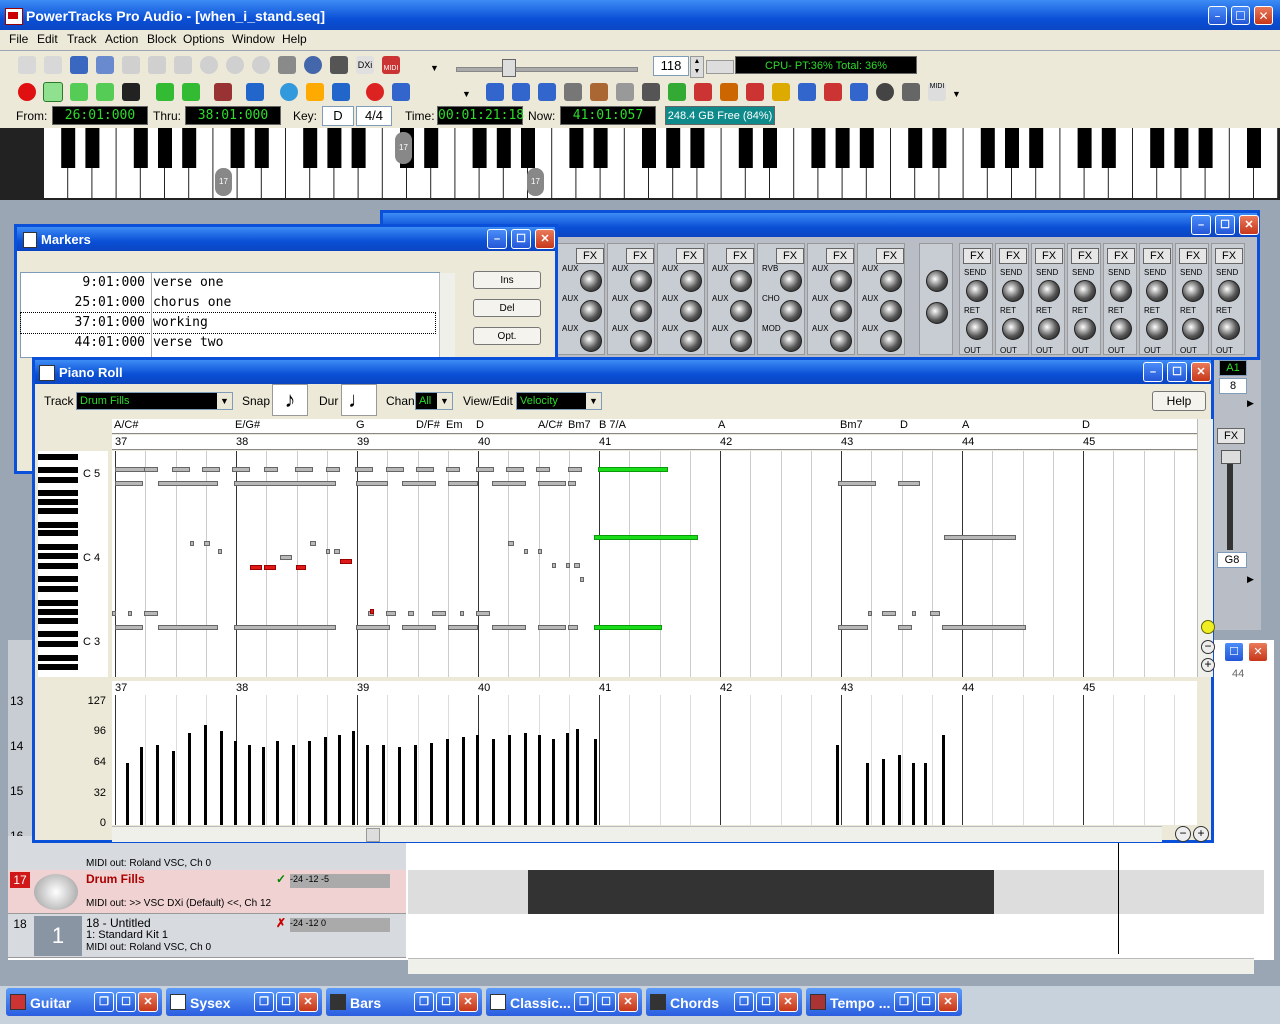  Describe the element at coordinates (633, 469) in the screenshot. I see `midi-note-playing` at that location.